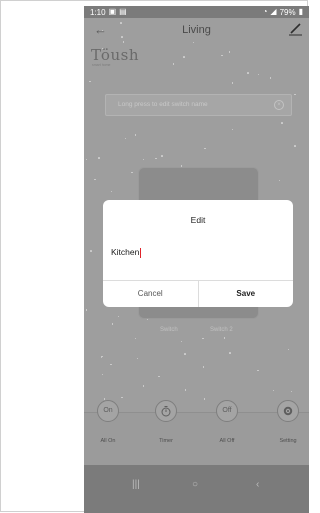 The image size is (320, 513). Describe the element at coordinates (295, 29) in the screenshot. I see `edit-pen-icon` at that location.